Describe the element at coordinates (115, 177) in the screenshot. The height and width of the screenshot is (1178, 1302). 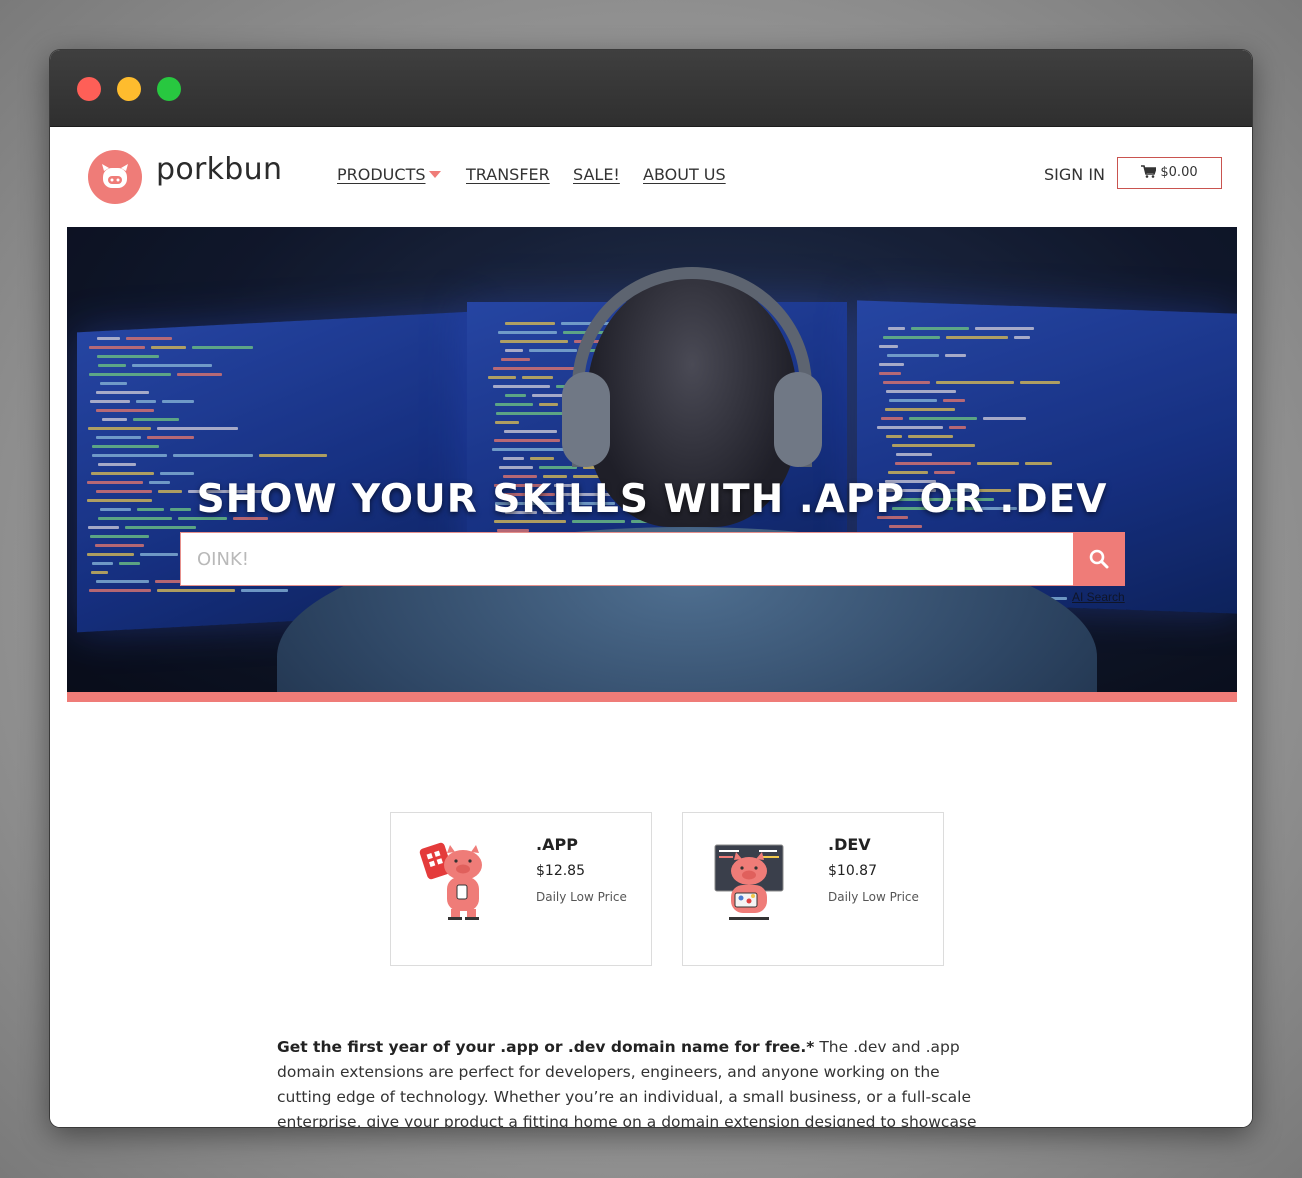
I see `porkbun-logo-icon` at that location.